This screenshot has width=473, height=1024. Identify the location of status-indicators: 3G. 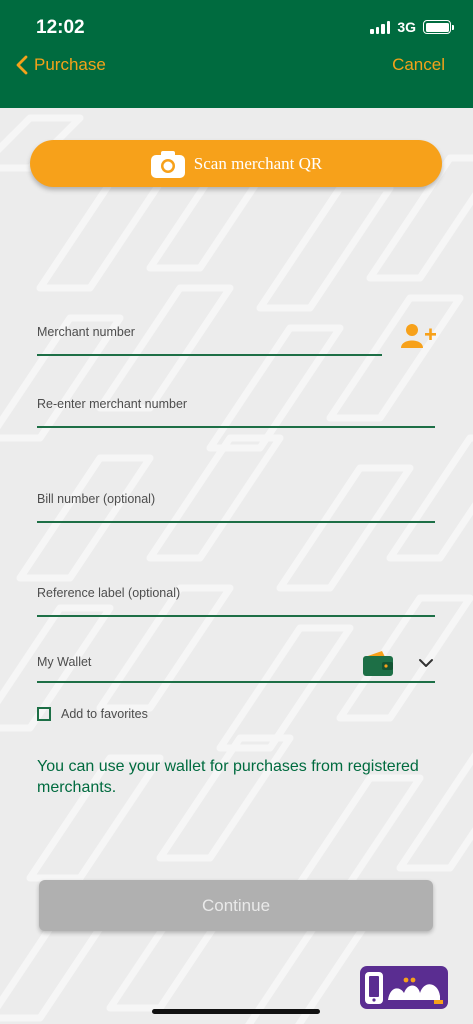
(412, 27).